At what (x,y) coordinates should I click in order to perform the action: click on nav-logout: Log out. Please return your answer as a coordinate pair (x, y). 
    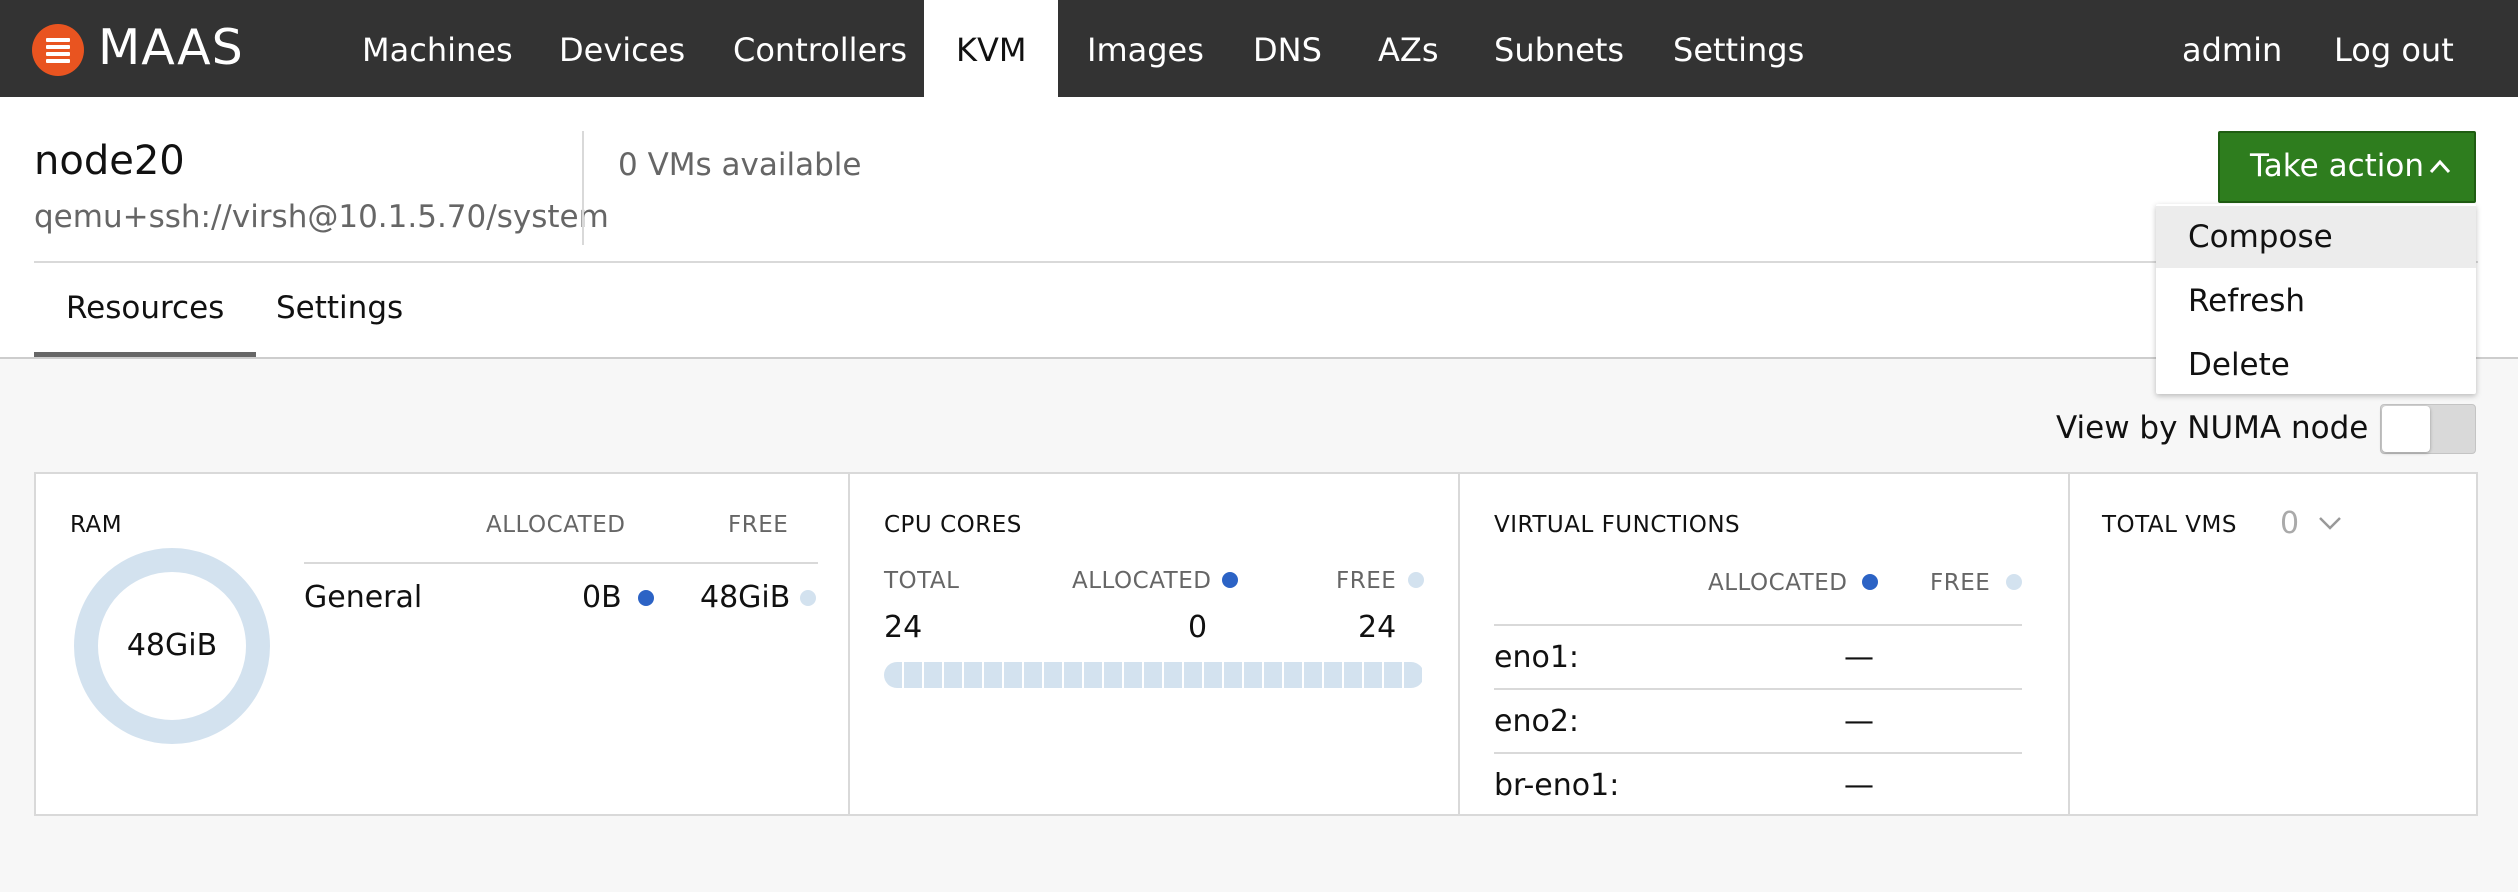
    Looking at the image, I should click on (2394, 48).